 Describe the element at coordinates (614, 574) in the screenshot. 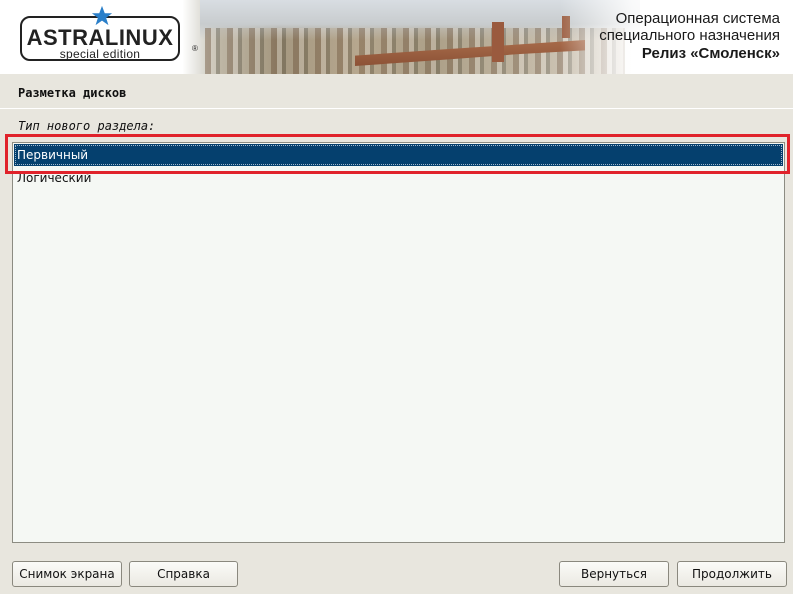

I see `back-button: Вернуться` at that location.